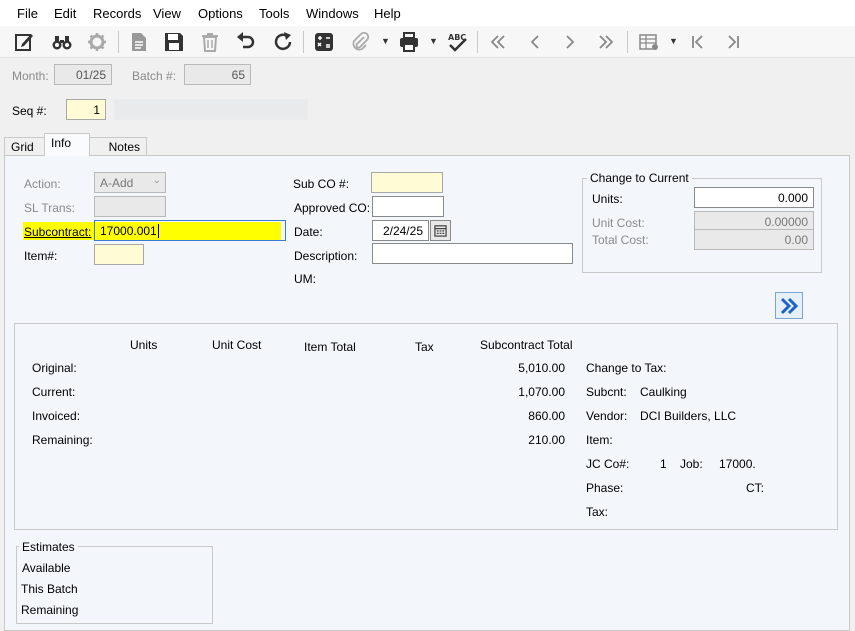  I want to click on seq-field: 1, so click(86, 109).